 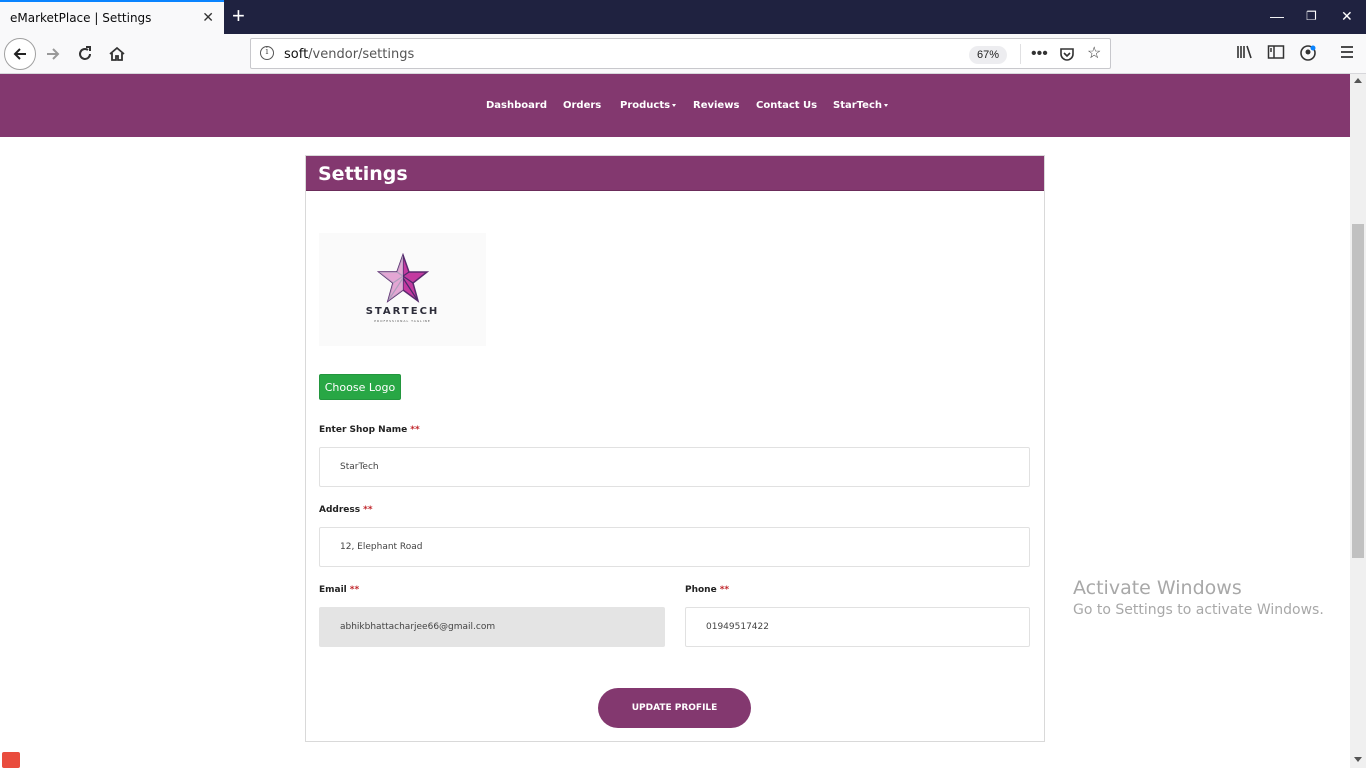 What do you see at coordinates (701, 590) in the screenshot?
I see `phone-label-text: Phone` at bounding box center [701, 590].